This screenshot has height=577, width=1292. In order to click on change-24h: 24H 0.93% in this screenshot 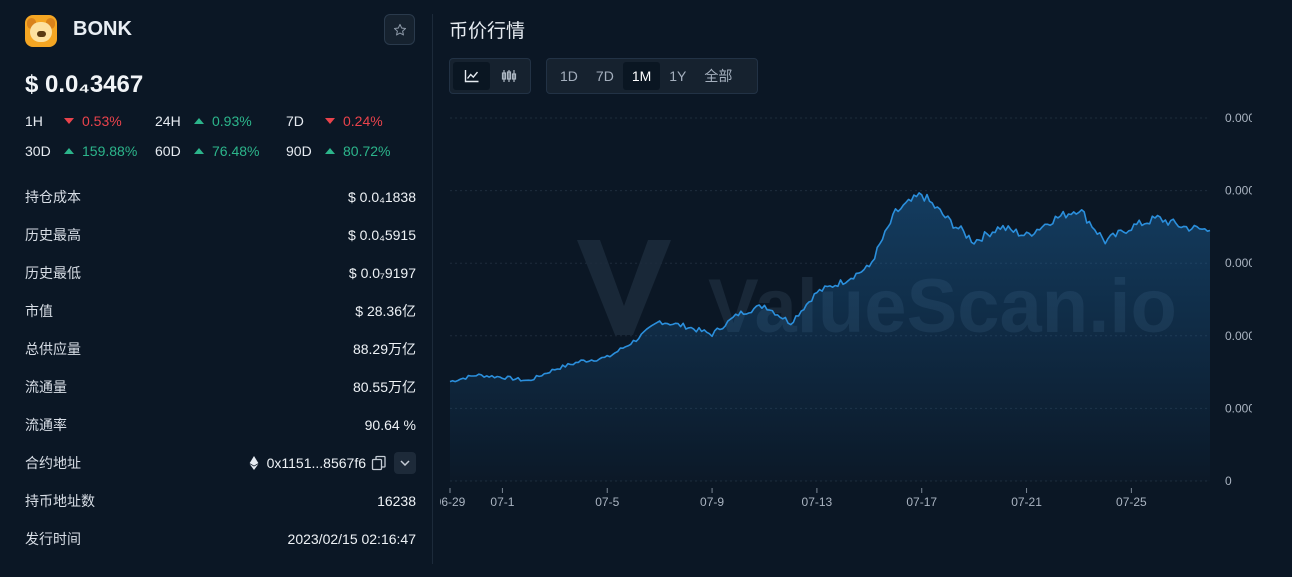, I will do `click(220, 121)`.